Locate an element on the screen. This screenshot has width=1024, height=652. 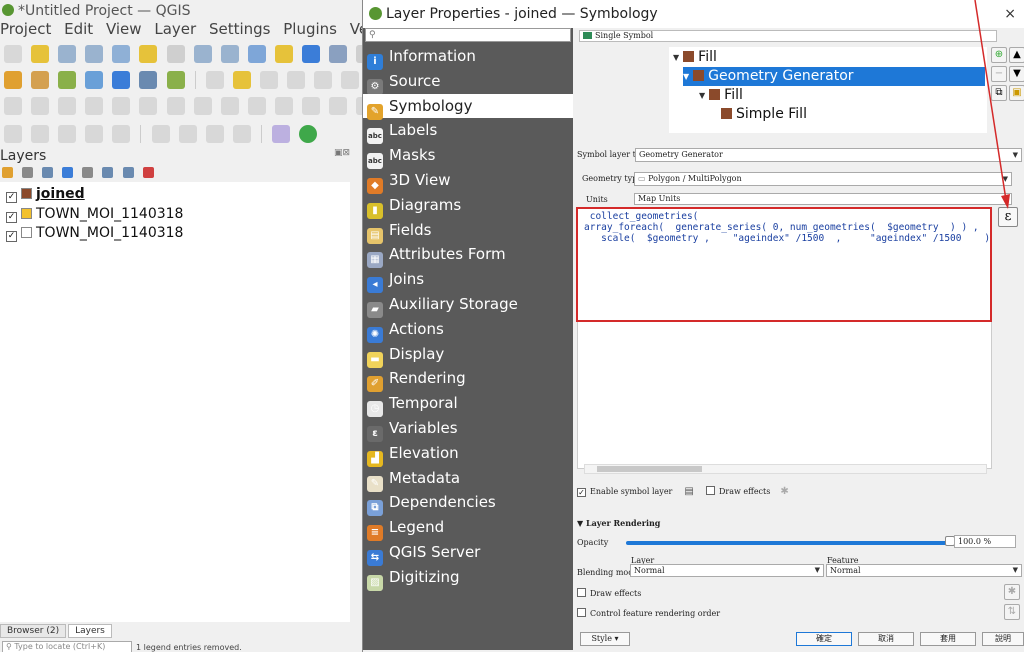
new-geopackage-icon is located at coordinates (40, 80).